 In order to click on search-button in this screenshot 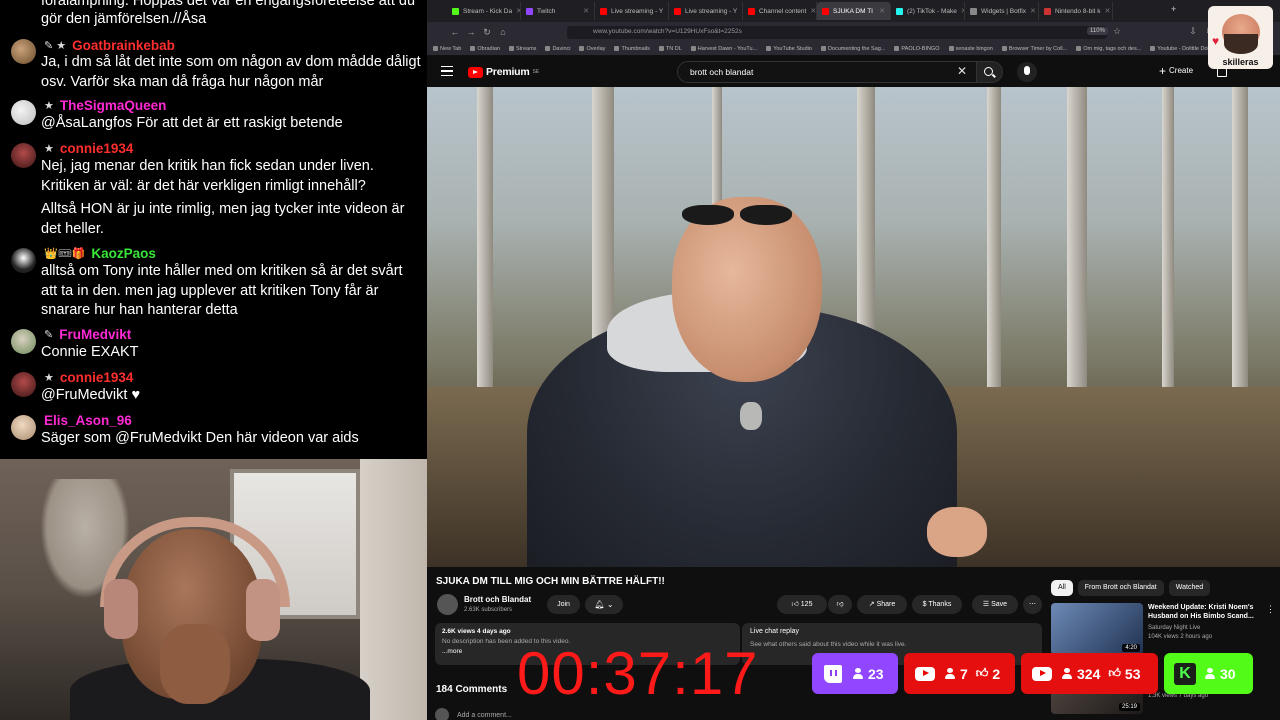, I will do `click(990, 72)`.